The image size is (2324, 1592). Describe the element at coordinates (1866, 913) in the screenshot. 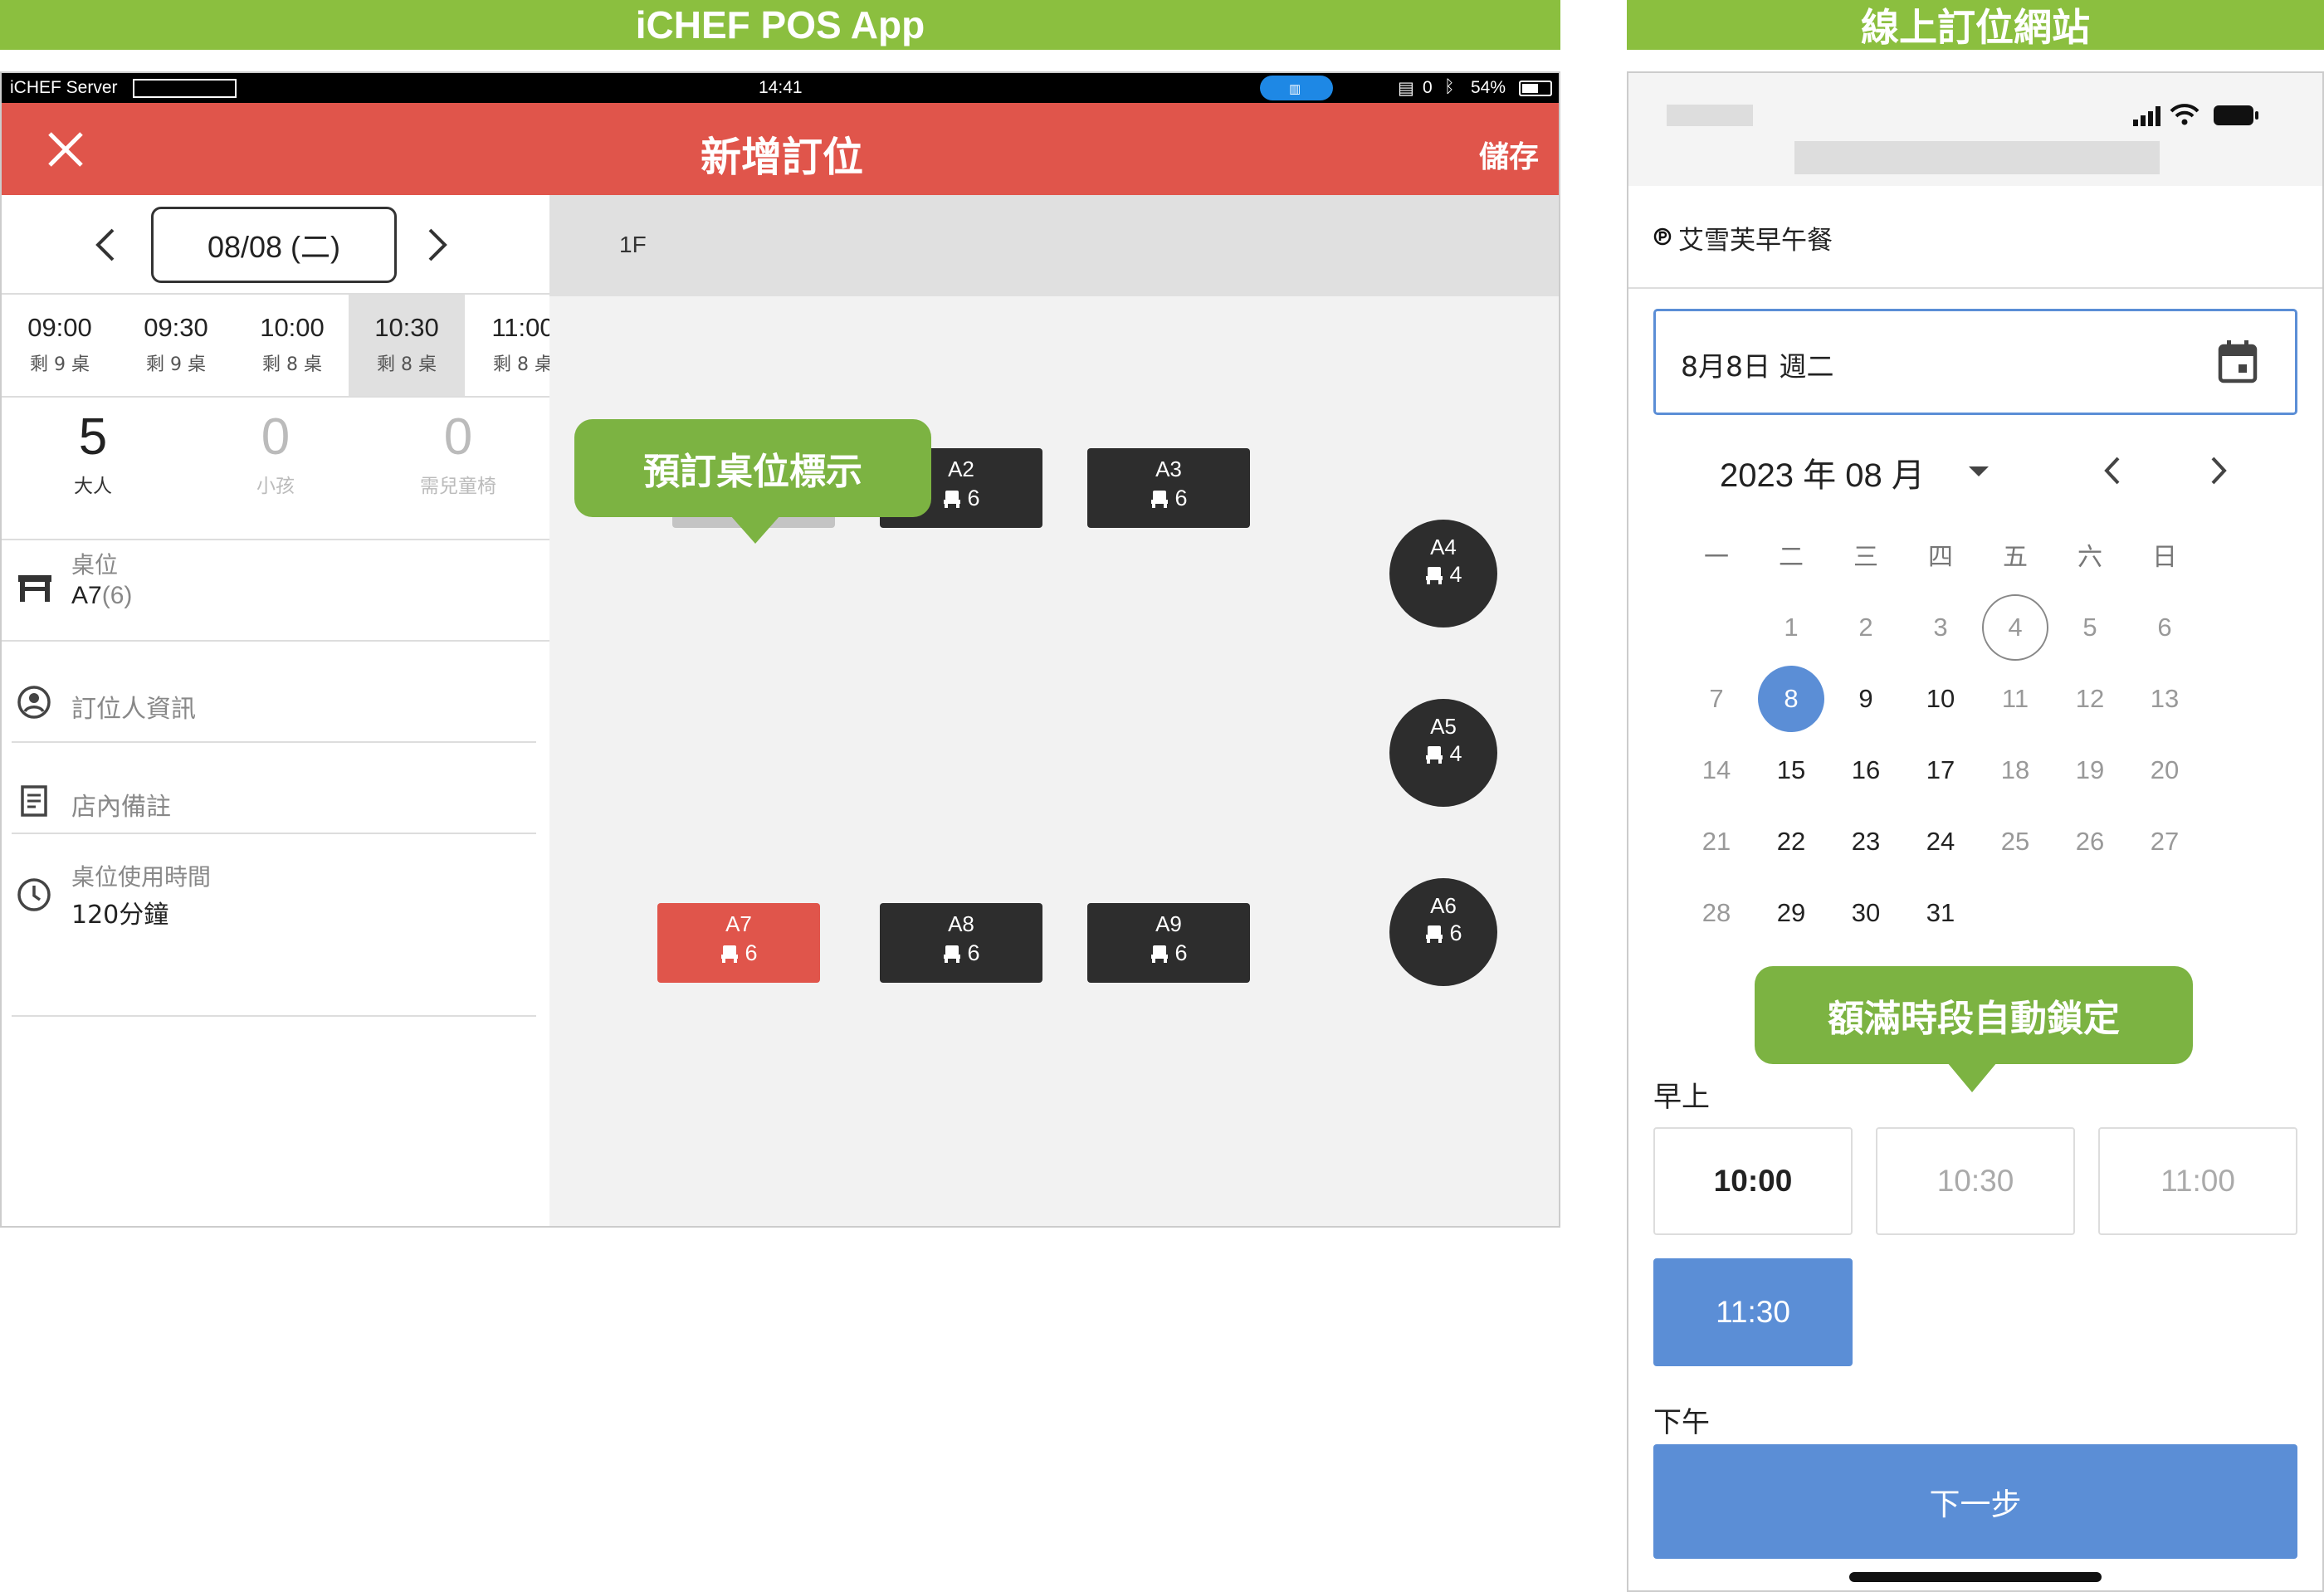

I see `calendar-day-30: 30` at that location.